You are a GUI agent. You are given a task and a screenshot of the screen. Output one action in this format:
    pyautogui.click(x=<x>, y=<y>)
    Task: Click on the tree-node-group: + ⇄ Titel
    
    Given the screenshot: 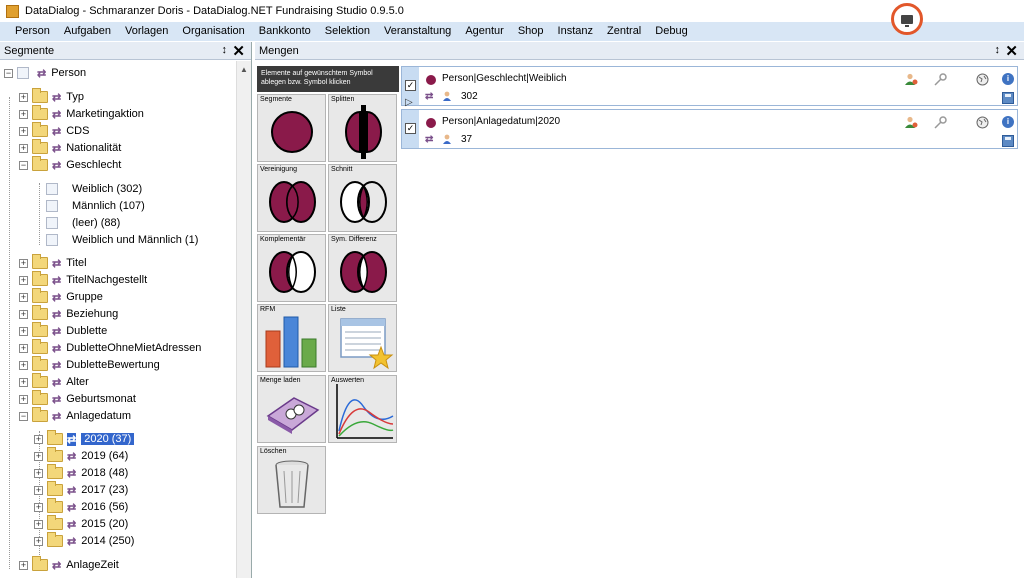 What is the action you would take?
    pyautogui.click(x=53, y=262)
    